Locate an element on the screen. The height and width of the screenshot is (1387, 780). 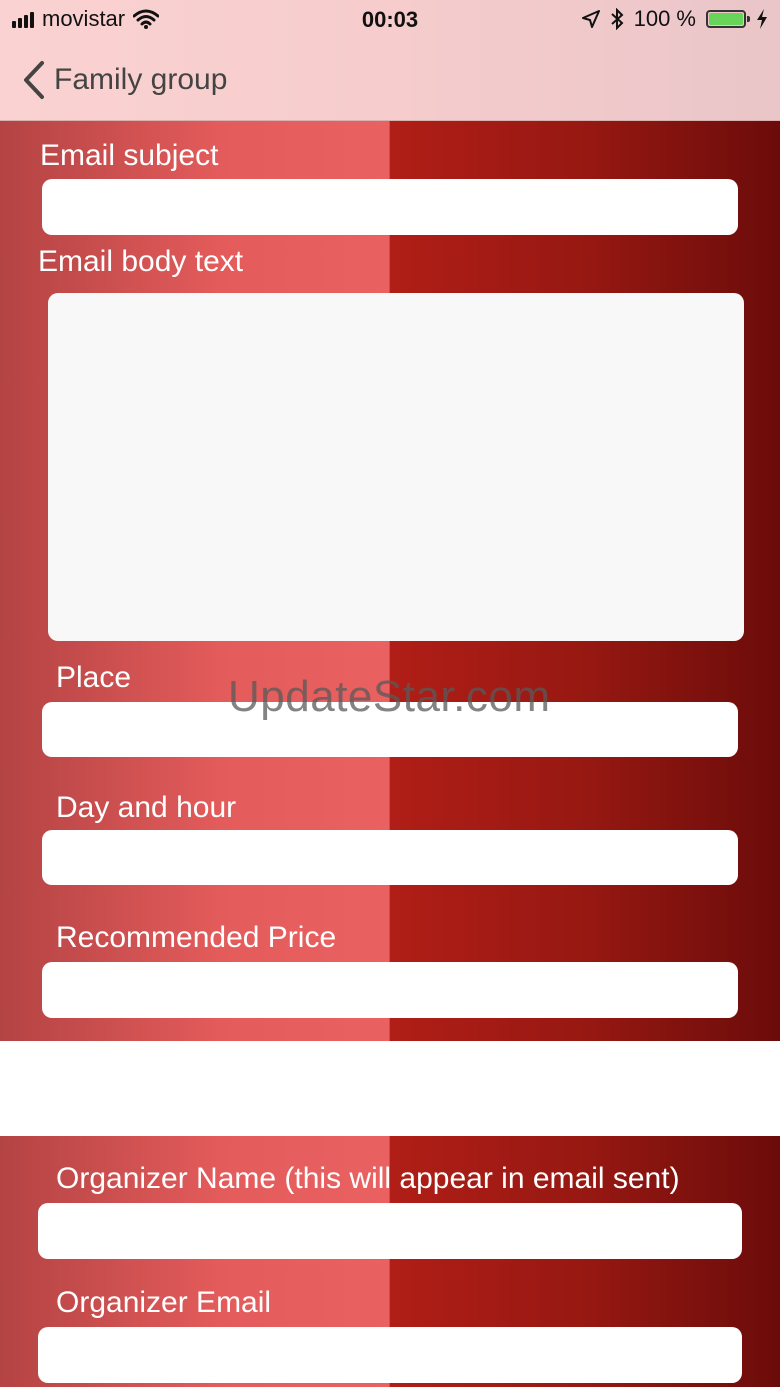
battery-percent: 100 % is located at coordinates (664, 18).